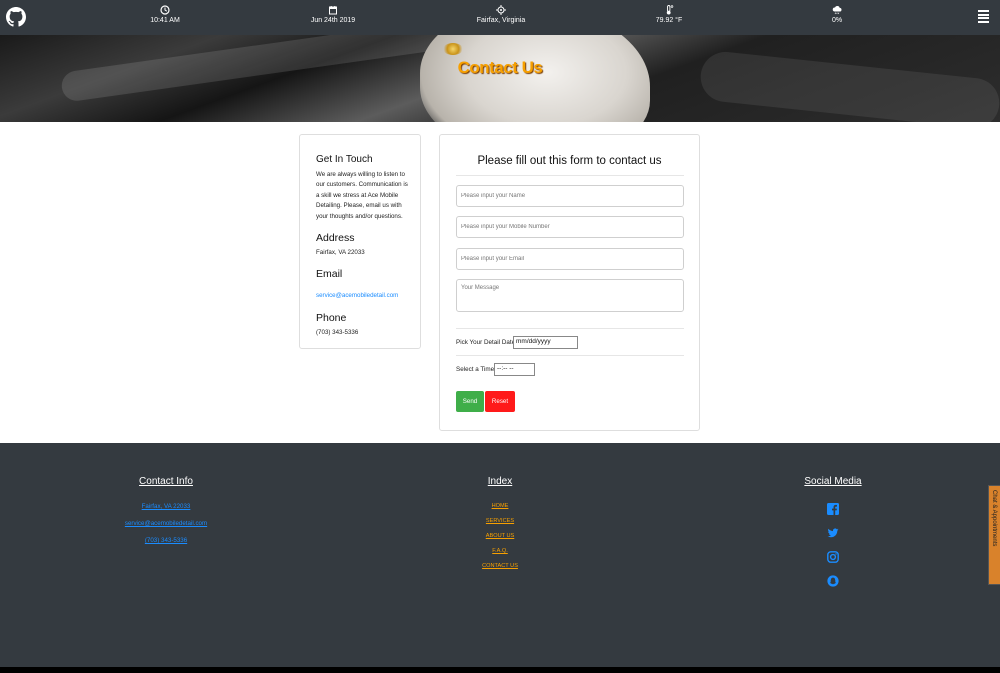  What do you see at coordinates (833, 557) in the screenshot?
I see `instagram-icon` at bounding box center [833, 557].